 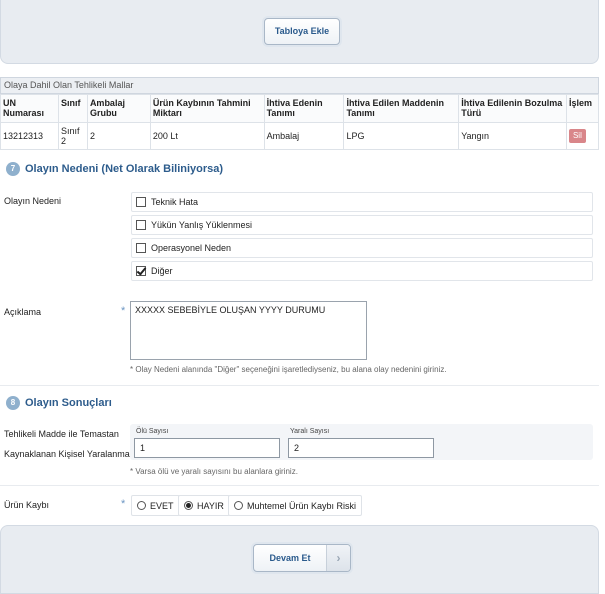 I want to click on cell-pack-group: 2, so click(x=118, y=136).